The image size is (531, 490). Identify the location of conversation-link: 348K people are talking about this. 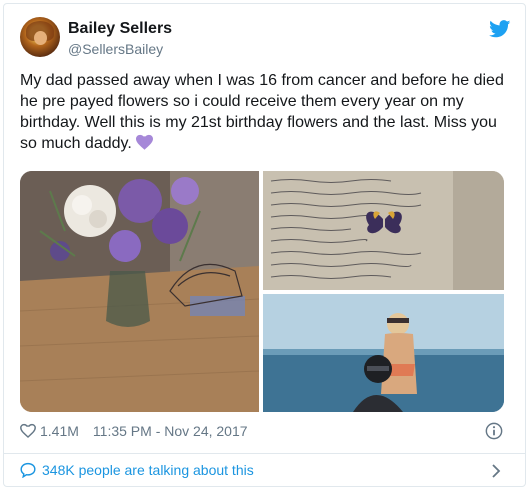
(137, 470).